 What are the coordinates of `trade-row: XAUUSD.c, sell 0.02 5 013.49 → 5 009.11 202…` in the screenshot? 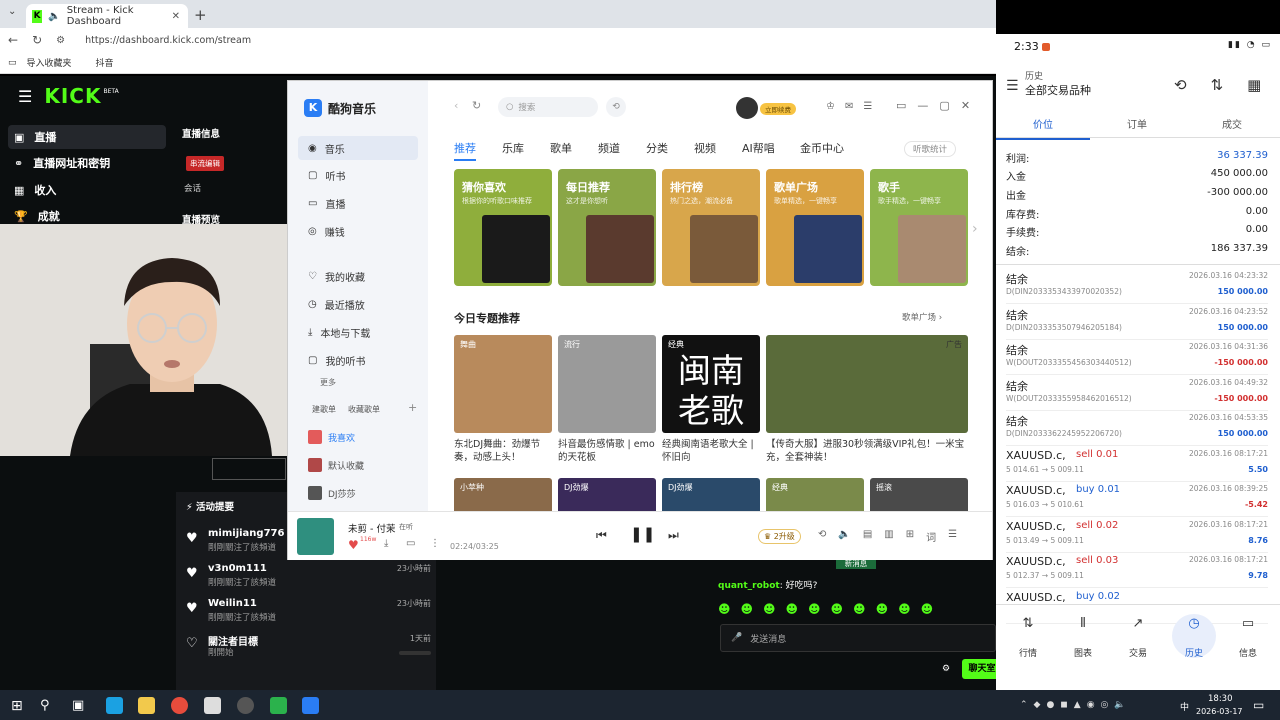 It's located at (1137, 535).